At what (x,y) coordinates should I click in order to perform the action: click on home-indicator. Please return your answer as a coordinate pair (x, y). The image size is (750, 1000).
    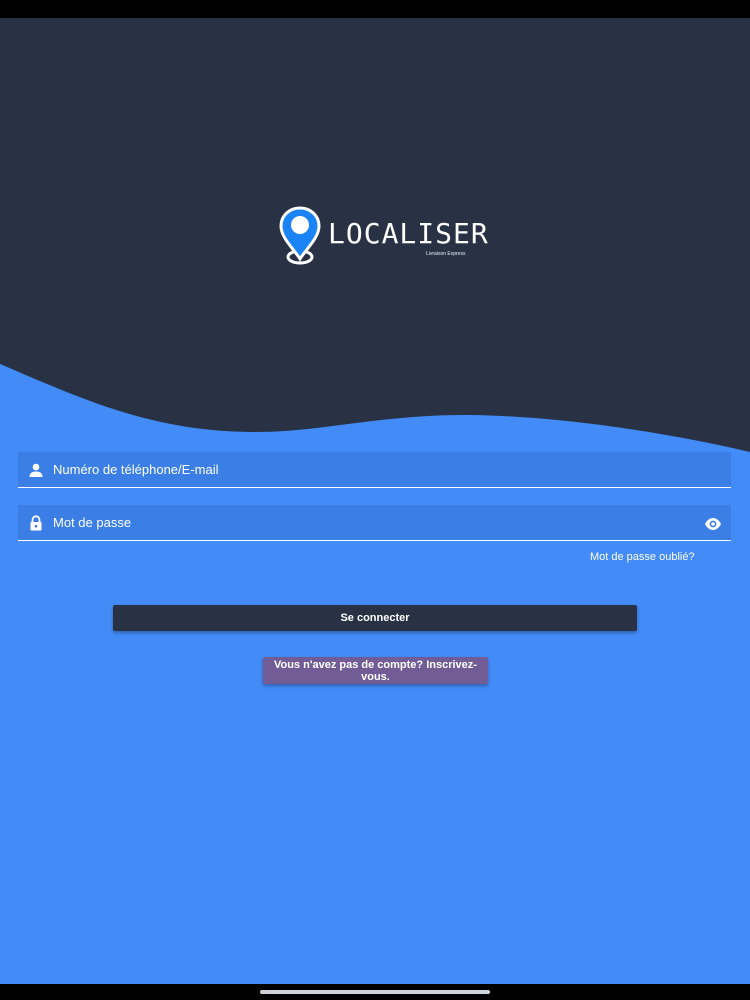
    Looking at the image, I should click on (375, 992).